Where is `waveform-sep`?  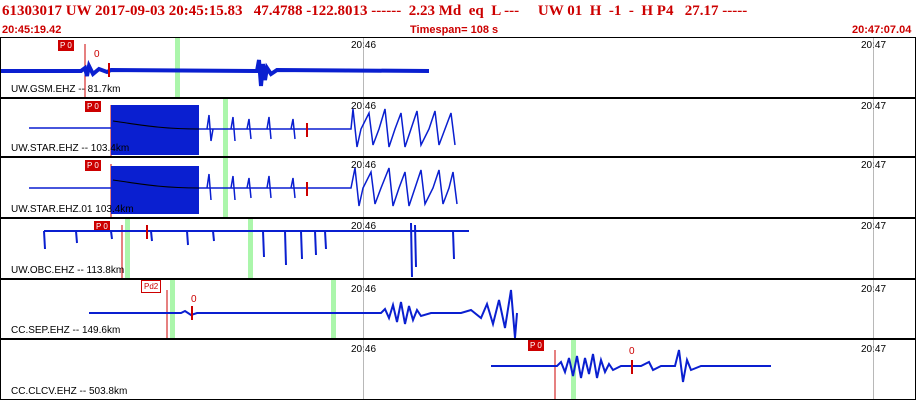 waveform-sep is located at coordinates (303, 313).